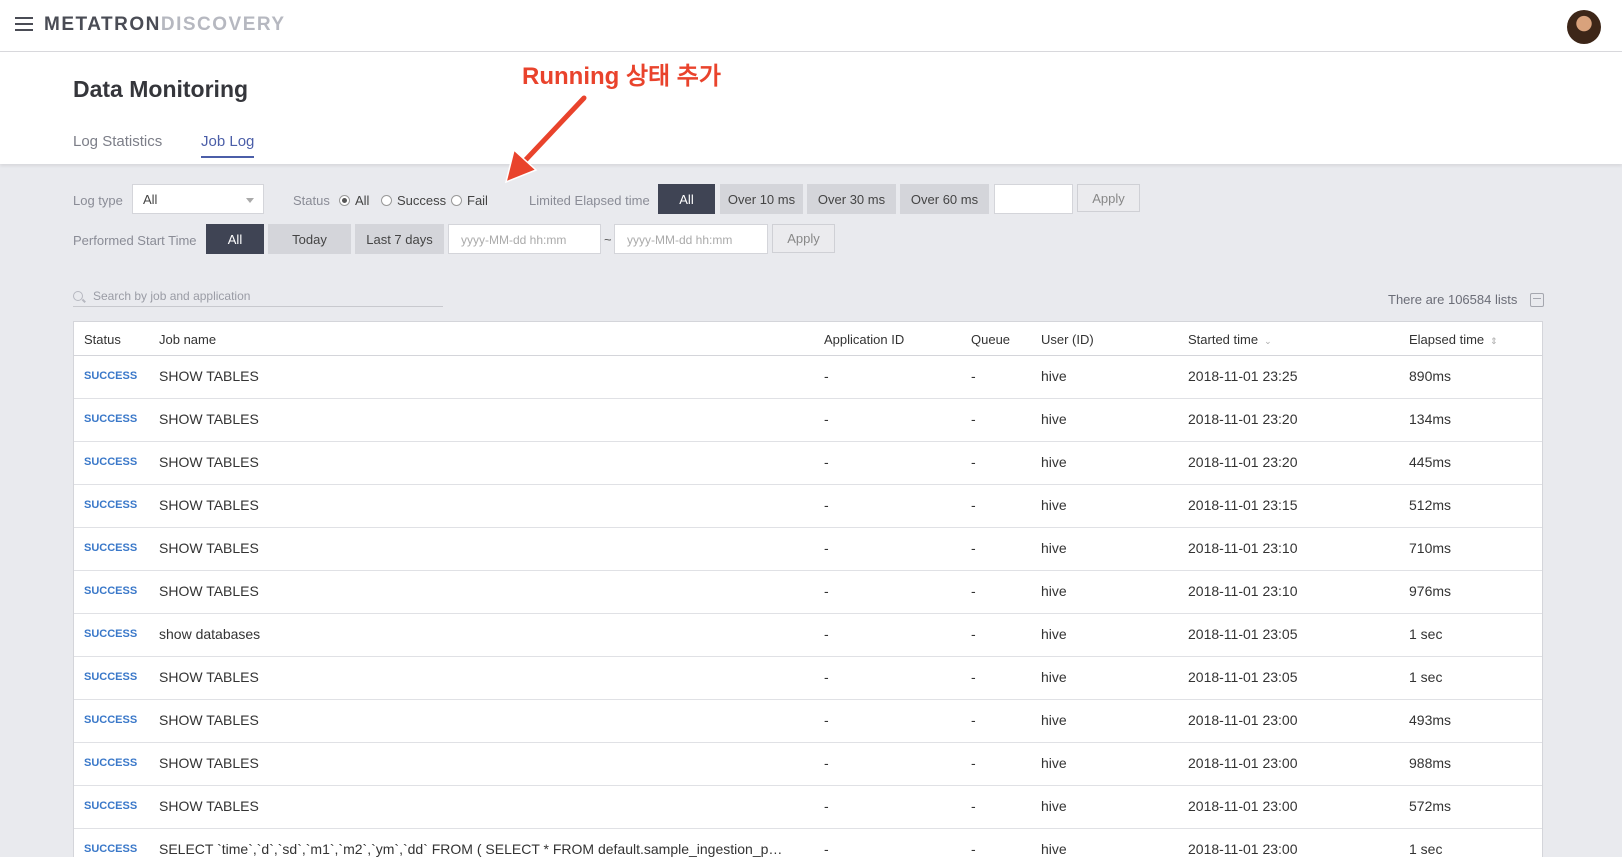 This screenshot has height=857, width=1622. What do you see at coordinates (1230, 339) in the screenshot?
I see `column-started-time: Started time ⌄` at bounding box center [1230, 339].